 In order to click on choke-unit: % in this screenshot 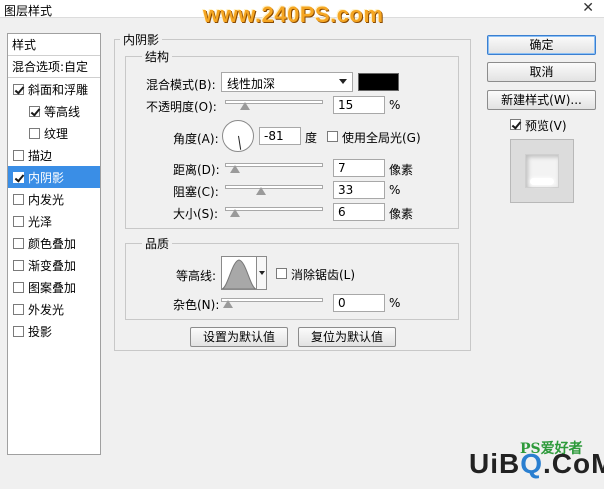, I will do `click(395, 190)`.